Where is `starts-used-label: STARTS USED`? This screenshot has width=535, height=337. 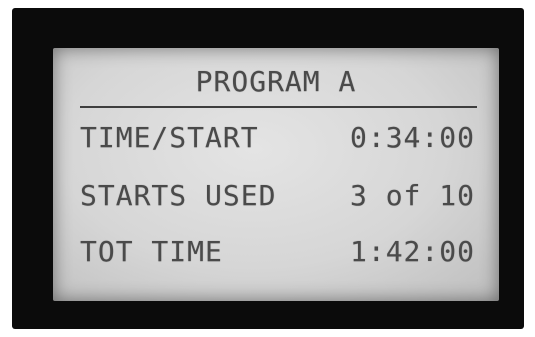
starts-used-label: STARTS USED is located at coordinates (178, 195).